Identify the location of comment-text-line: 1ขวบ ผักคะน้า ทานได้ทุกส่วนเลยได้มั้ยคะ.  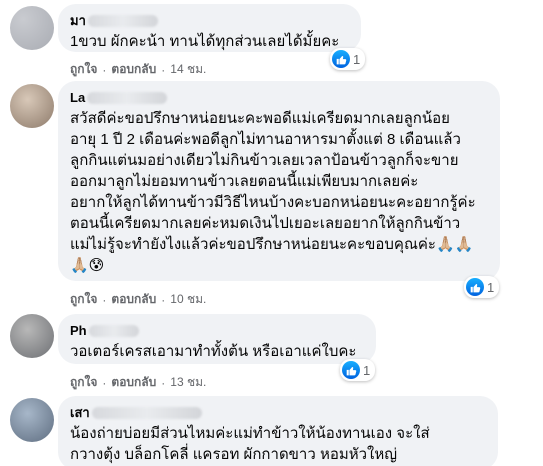
(205, 41).